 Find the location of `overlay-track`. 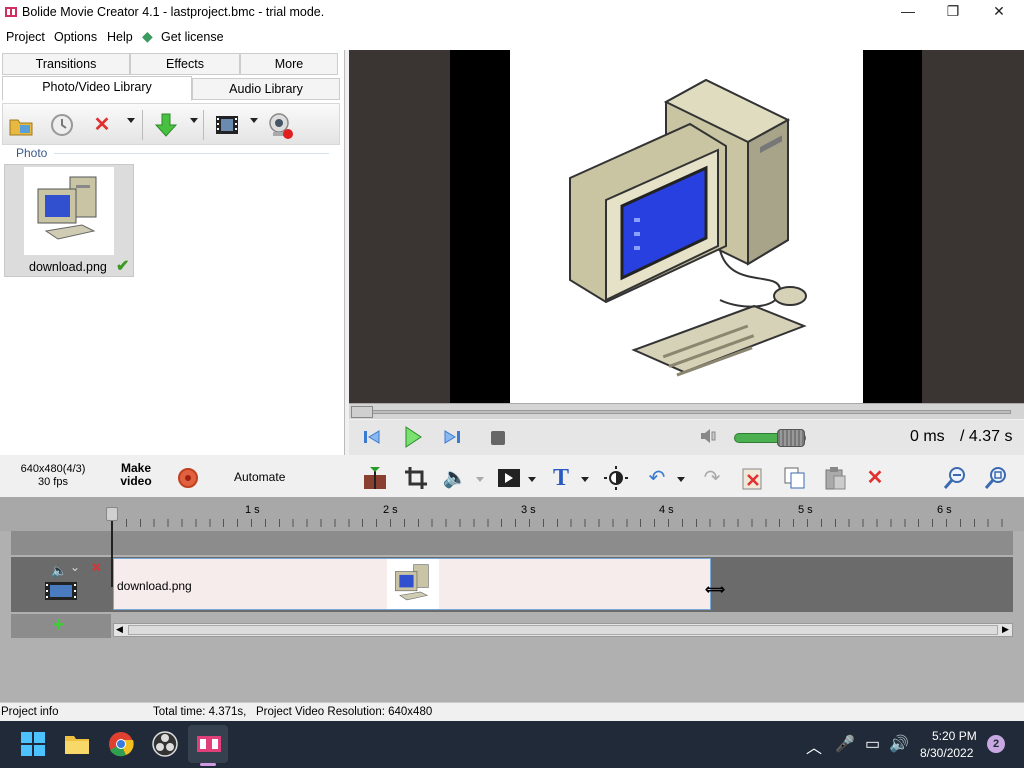

overlay-track is located at coordinates (512, 543).